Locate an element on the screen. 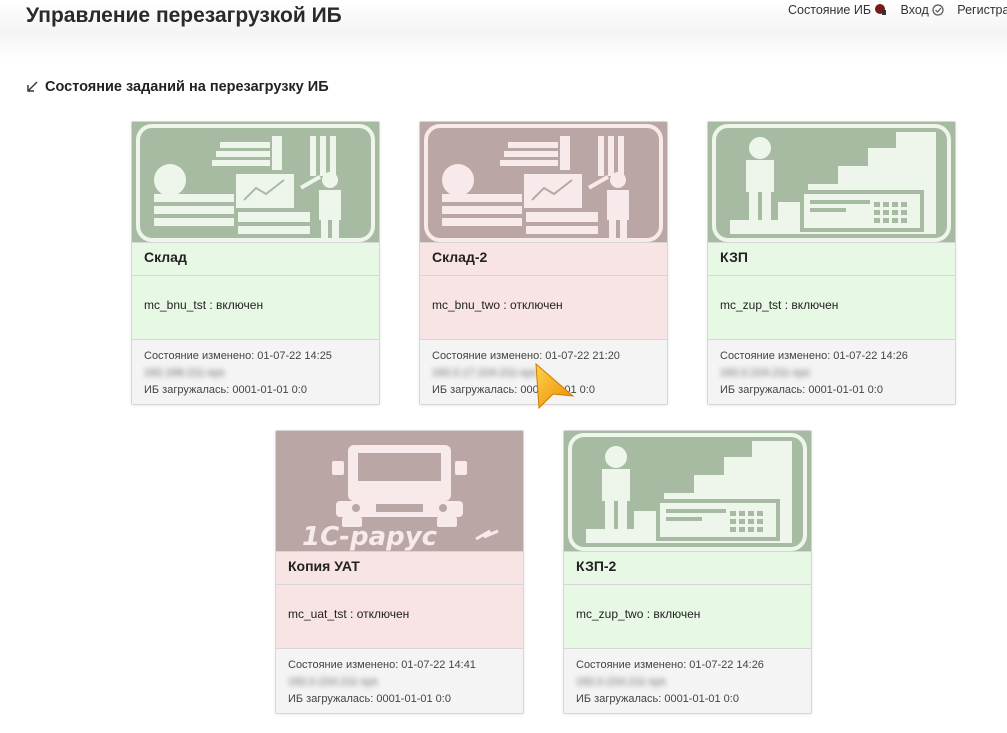  database-icon is located at coordinates (881, 9).